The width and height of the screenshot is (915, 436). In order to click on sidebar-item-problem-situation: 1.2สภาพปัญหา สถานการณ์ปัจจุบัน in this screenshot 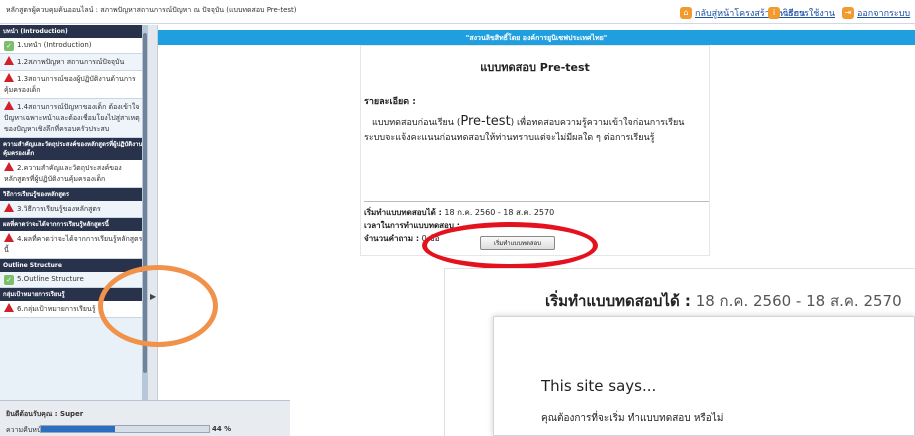, I will do `click(73, 62)`.